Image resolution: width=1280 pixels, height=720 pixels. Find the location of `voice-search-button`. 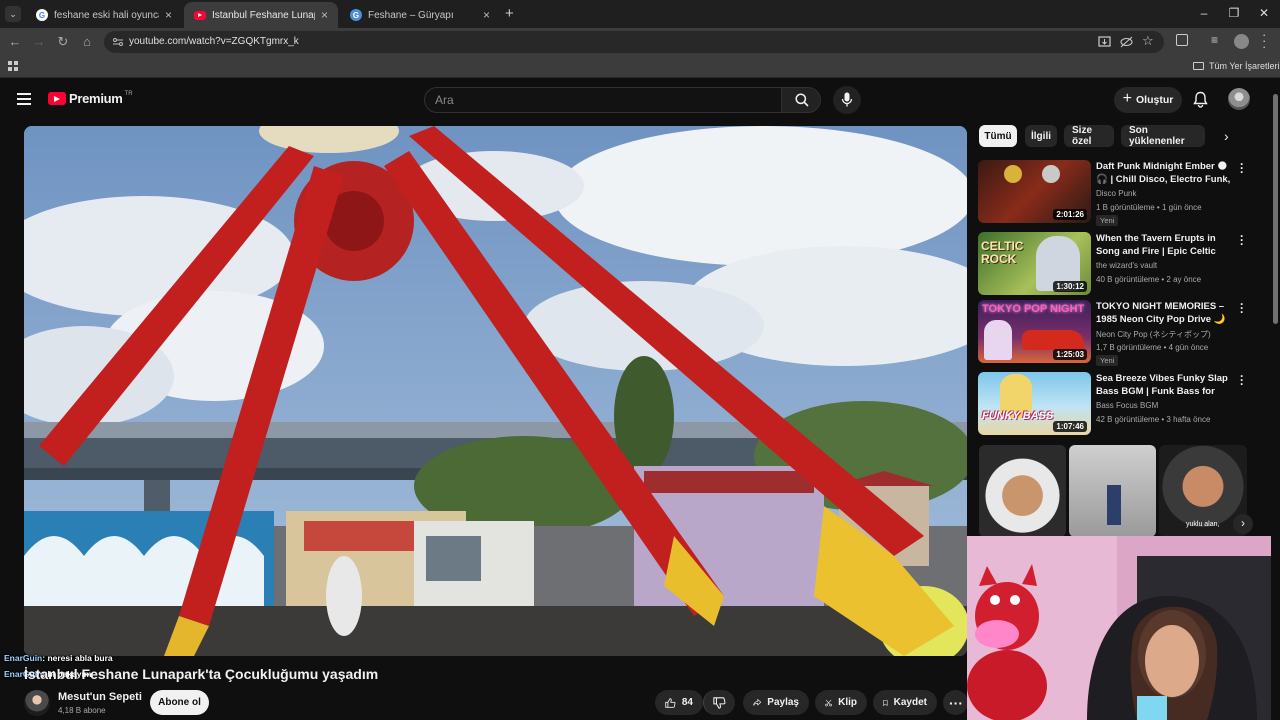

voice-search-button is located at coordinates (847, 100).